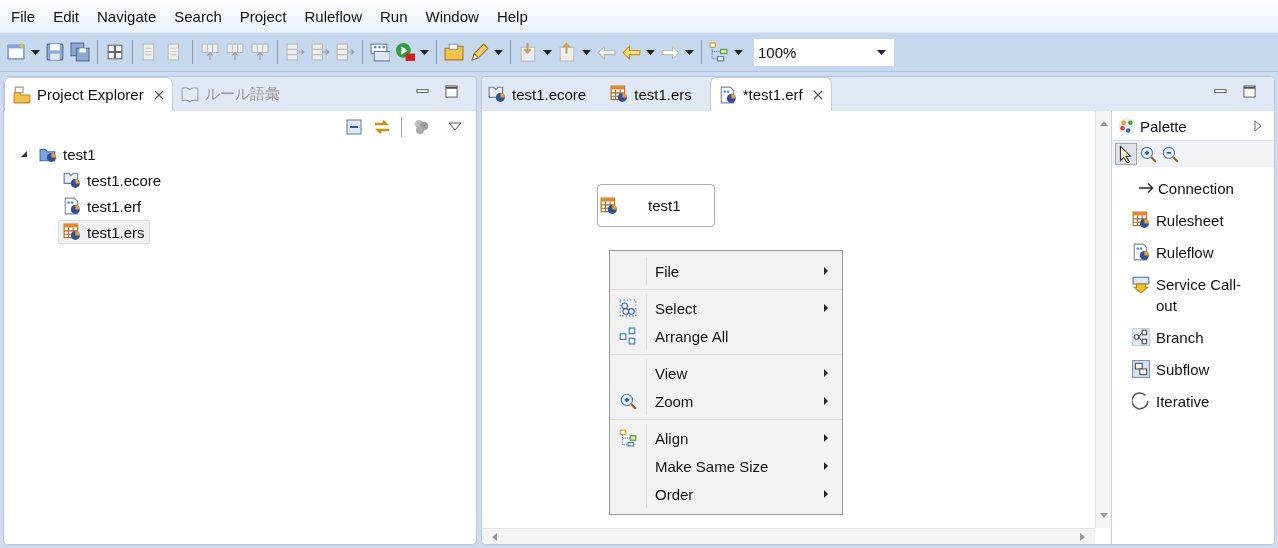  What do you see at coordinates (1082, 536) in the screenshot?
I see `scroll-right-icon` at bounding box center [1082, 536].